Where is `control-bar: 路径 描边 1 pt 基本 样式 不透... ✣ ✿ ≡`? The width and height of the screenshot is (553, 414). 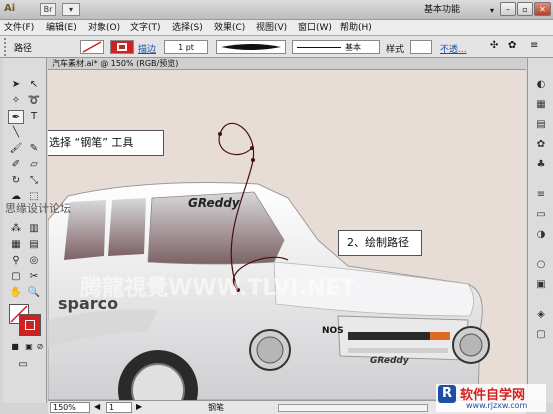 control-bar: 路径 描边 1 pt 基本 样式 不透... ✣ ✿ ≡ is located at coordinates (276, 47).